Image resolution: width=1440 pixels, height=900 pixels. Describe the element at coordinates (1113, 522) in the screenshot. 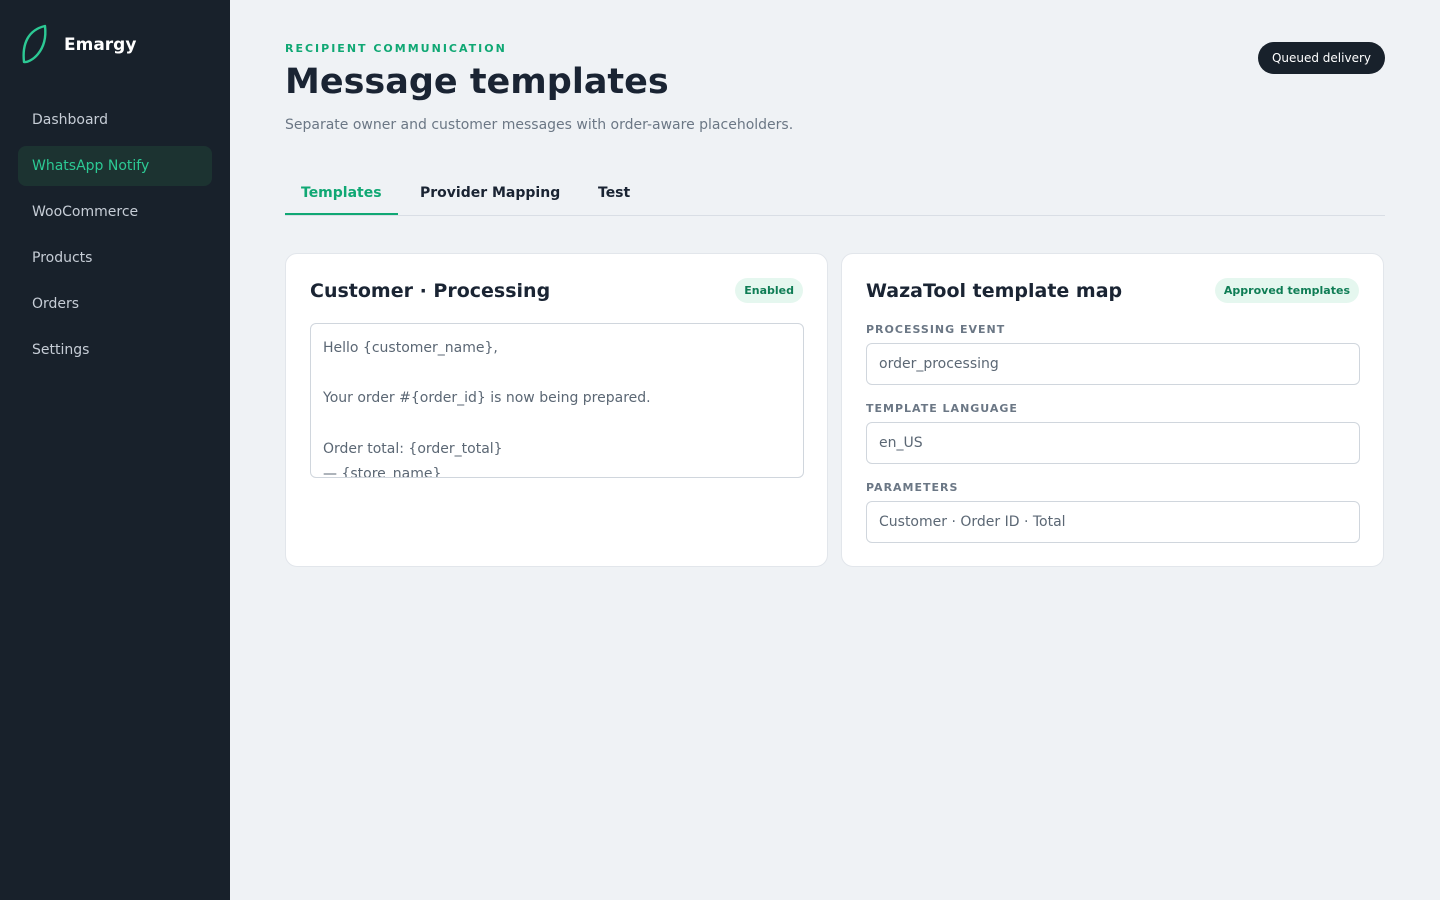

I see `parameters-input: Customer · Order ID · Total` at that location.